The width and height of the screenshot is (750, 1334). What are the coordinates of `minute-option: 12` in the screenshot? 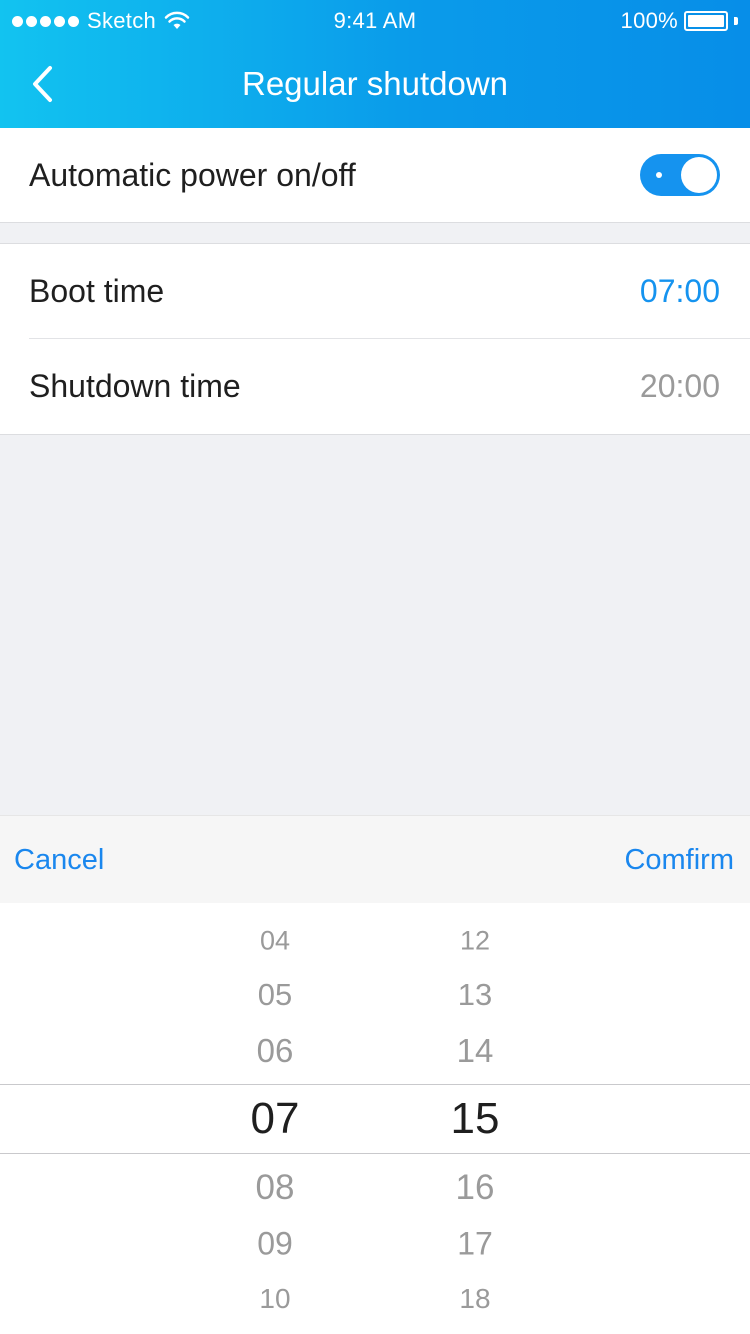 It's located at (475, 941).